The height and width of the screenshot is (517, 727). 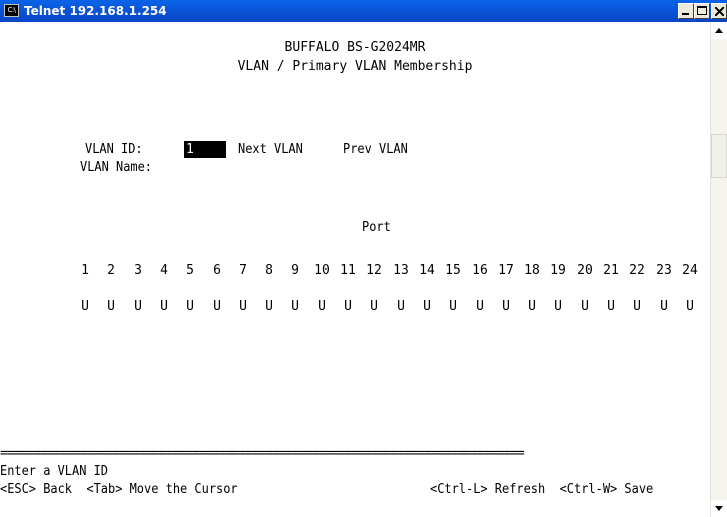 I want to click on port-number: 6, so click(x=217, y=270).